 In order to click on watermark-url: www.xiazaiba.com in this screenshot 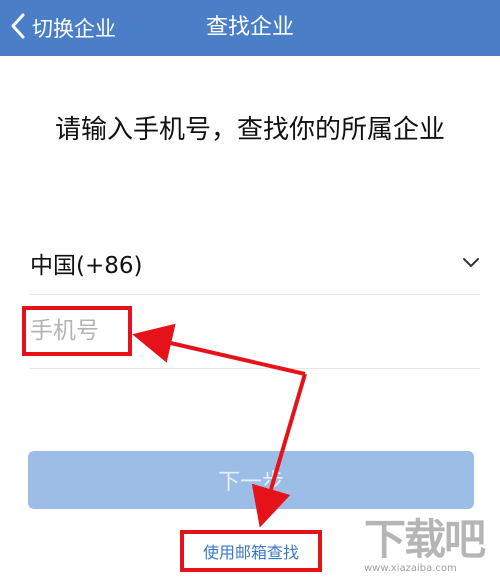, I will do `click(410, 568)`.